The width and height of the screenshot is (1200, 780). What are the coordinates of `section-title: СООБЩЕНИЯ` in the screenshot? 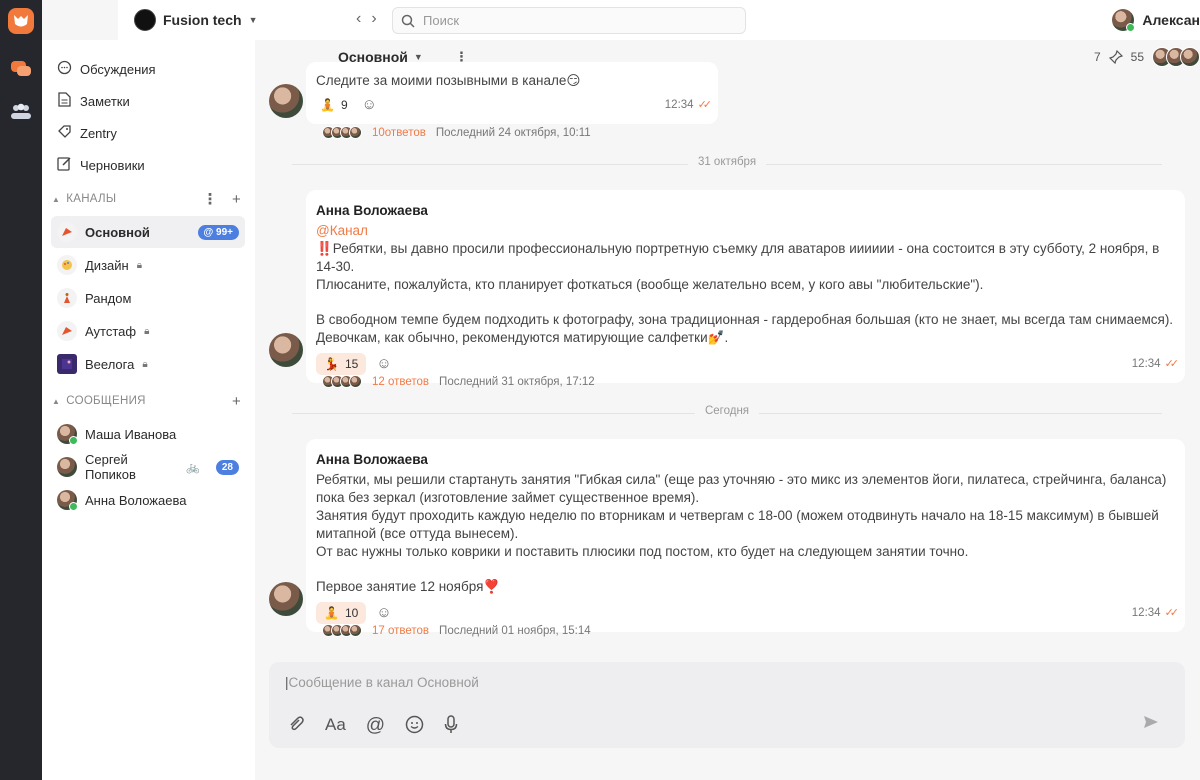 It's located at (106, 401).